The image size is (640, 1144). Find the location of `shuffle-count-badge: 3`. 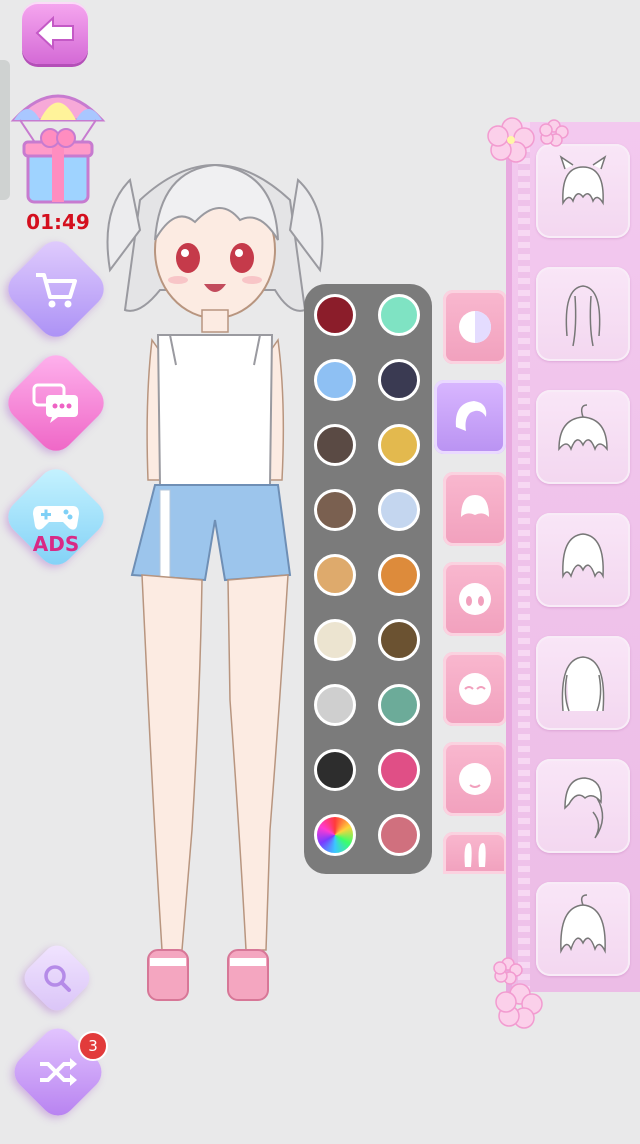

shuffle-count-badge: 3 is located at coordinates (93, 1046).